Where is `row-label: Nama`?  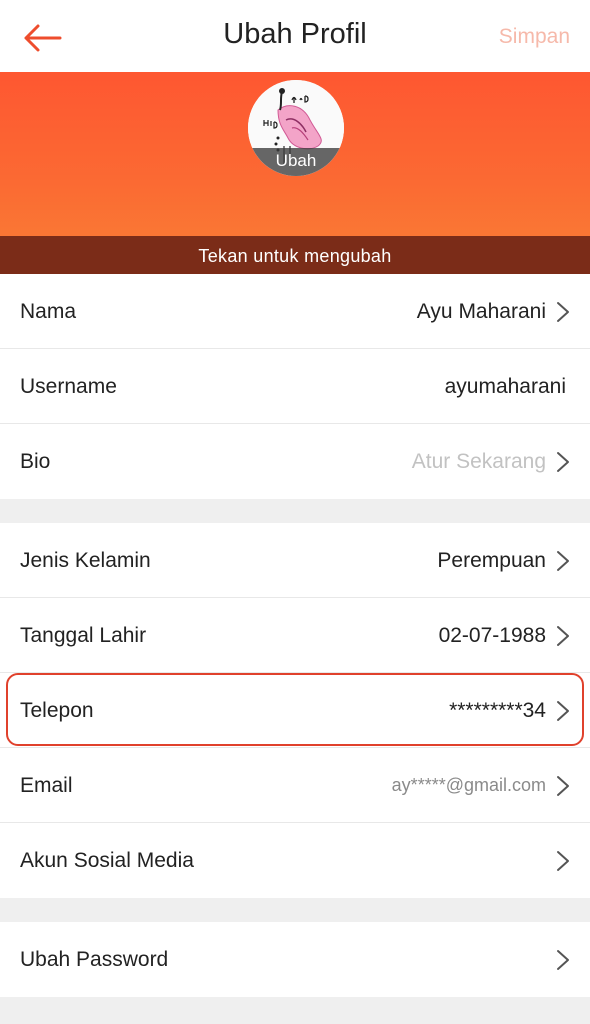 row-label: Nama is located at coordinates (48, 311).